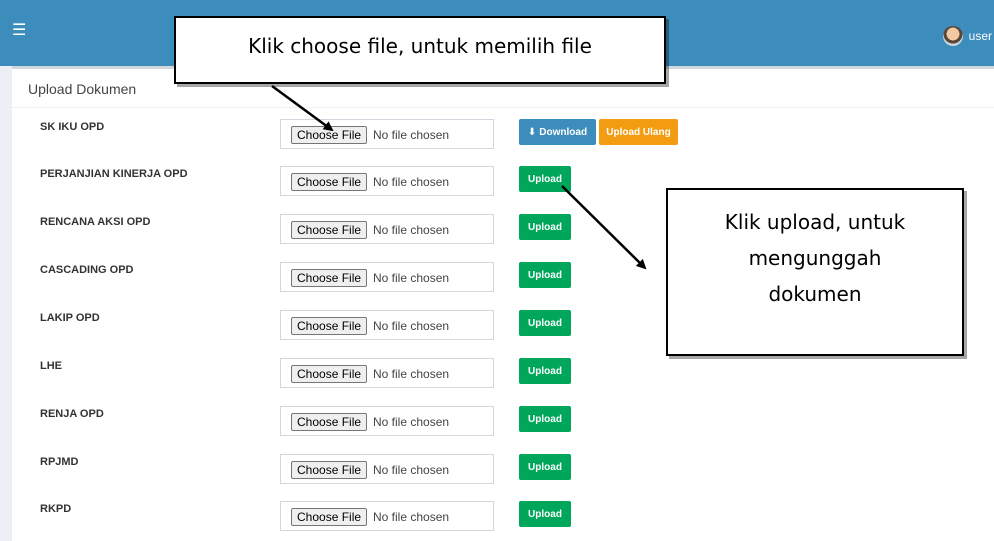 This screenshot has width=994, height=541. Describe the element at coordinates (815, 272) in the screenshot. I see `callout-upload: Klik upload, untuk mengunggah dokumen` at that location.